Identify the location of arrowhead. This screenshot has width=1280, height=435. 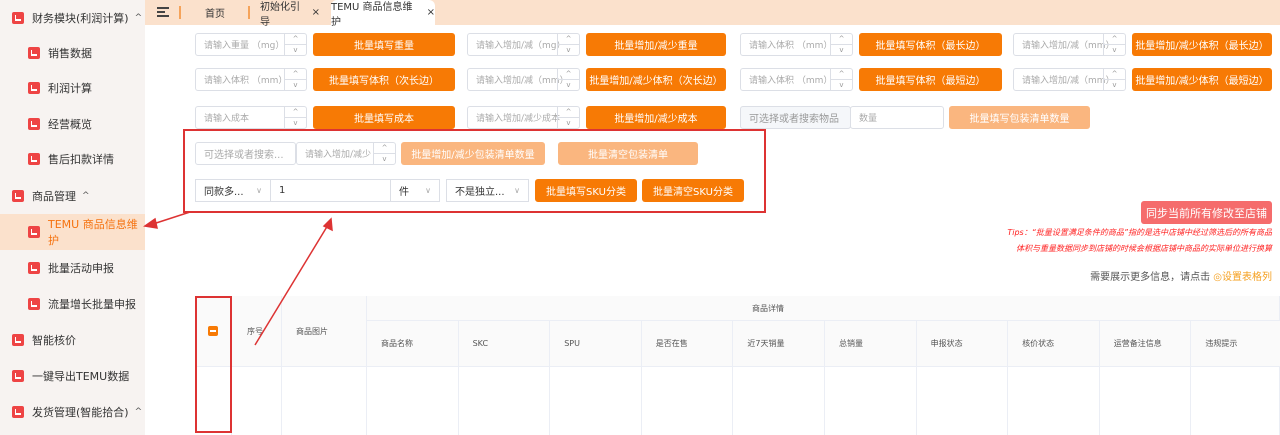
(150, 223).